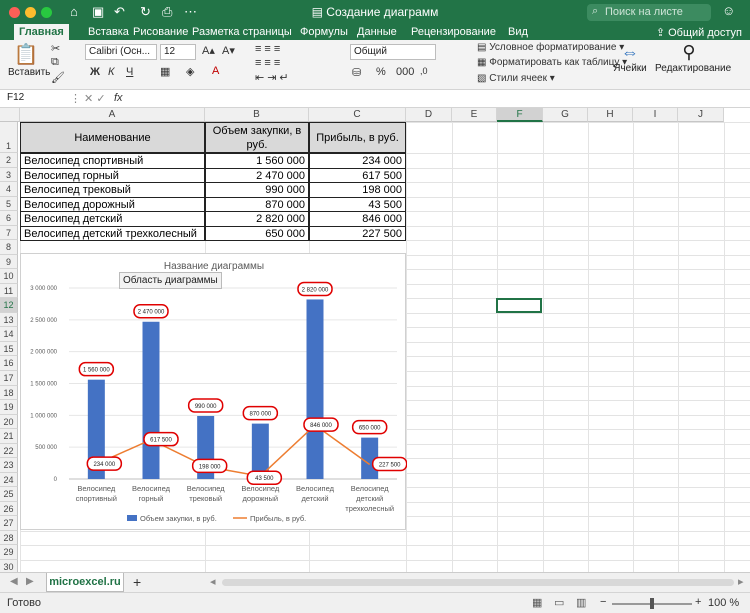 The image size is (750, 613). I want to click on prev-sheet-icon: ◀, so click(14, 581).